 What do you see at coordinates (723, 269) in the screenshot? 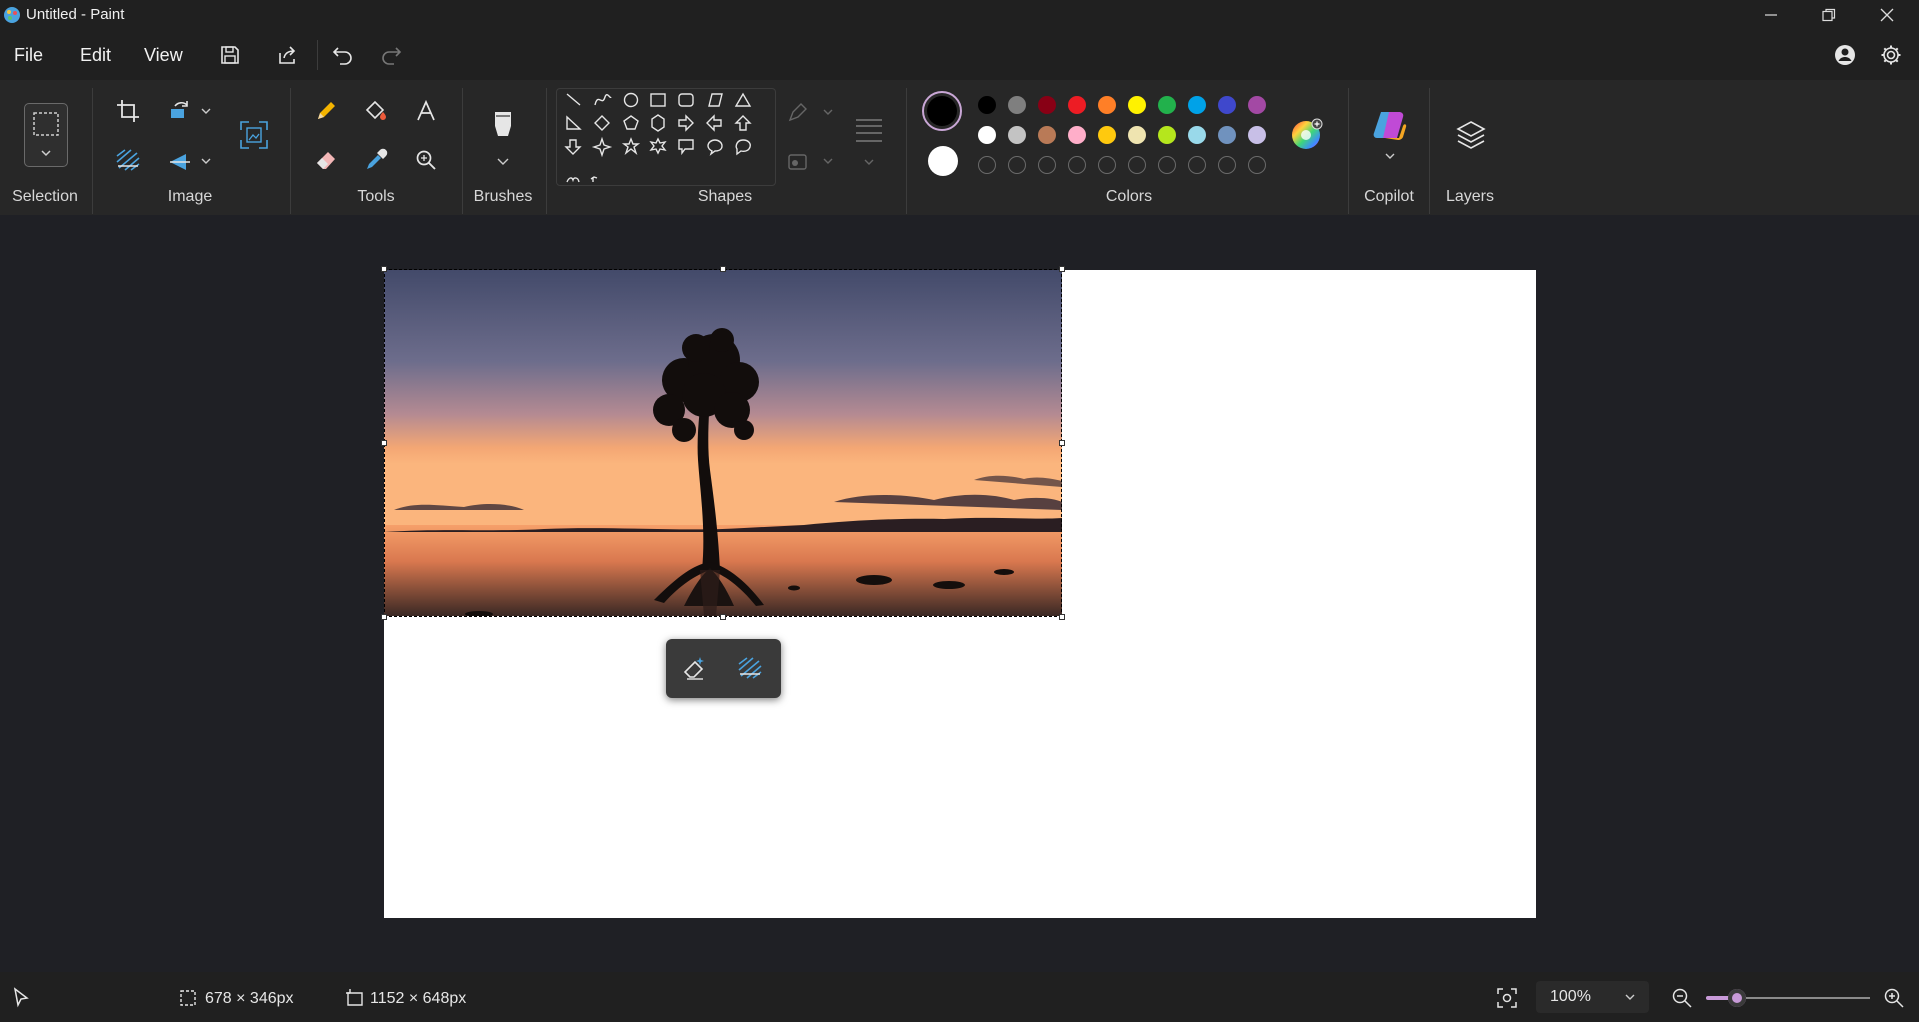
I see `selection-handle-top` at bounding box center [723, 269].